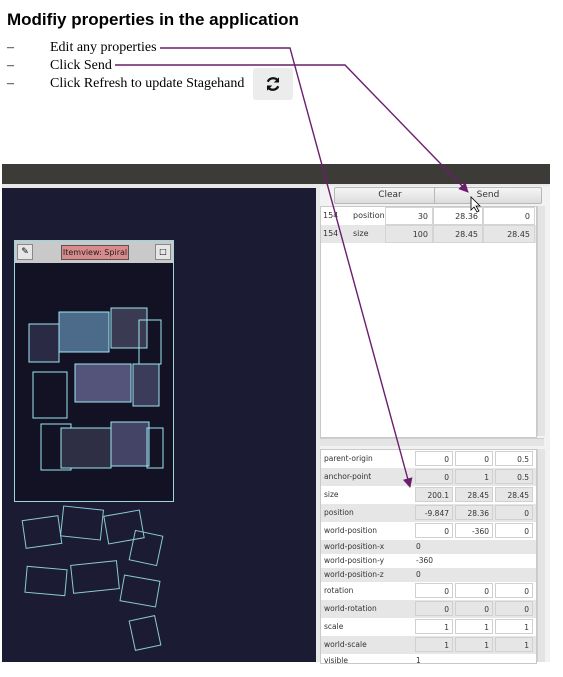 This screenshot has width=563, height=677. What do you see at coordinates (348, 476) in the screenshot?
I see `property-name: anchor-point` at bounding box center [348, 476].